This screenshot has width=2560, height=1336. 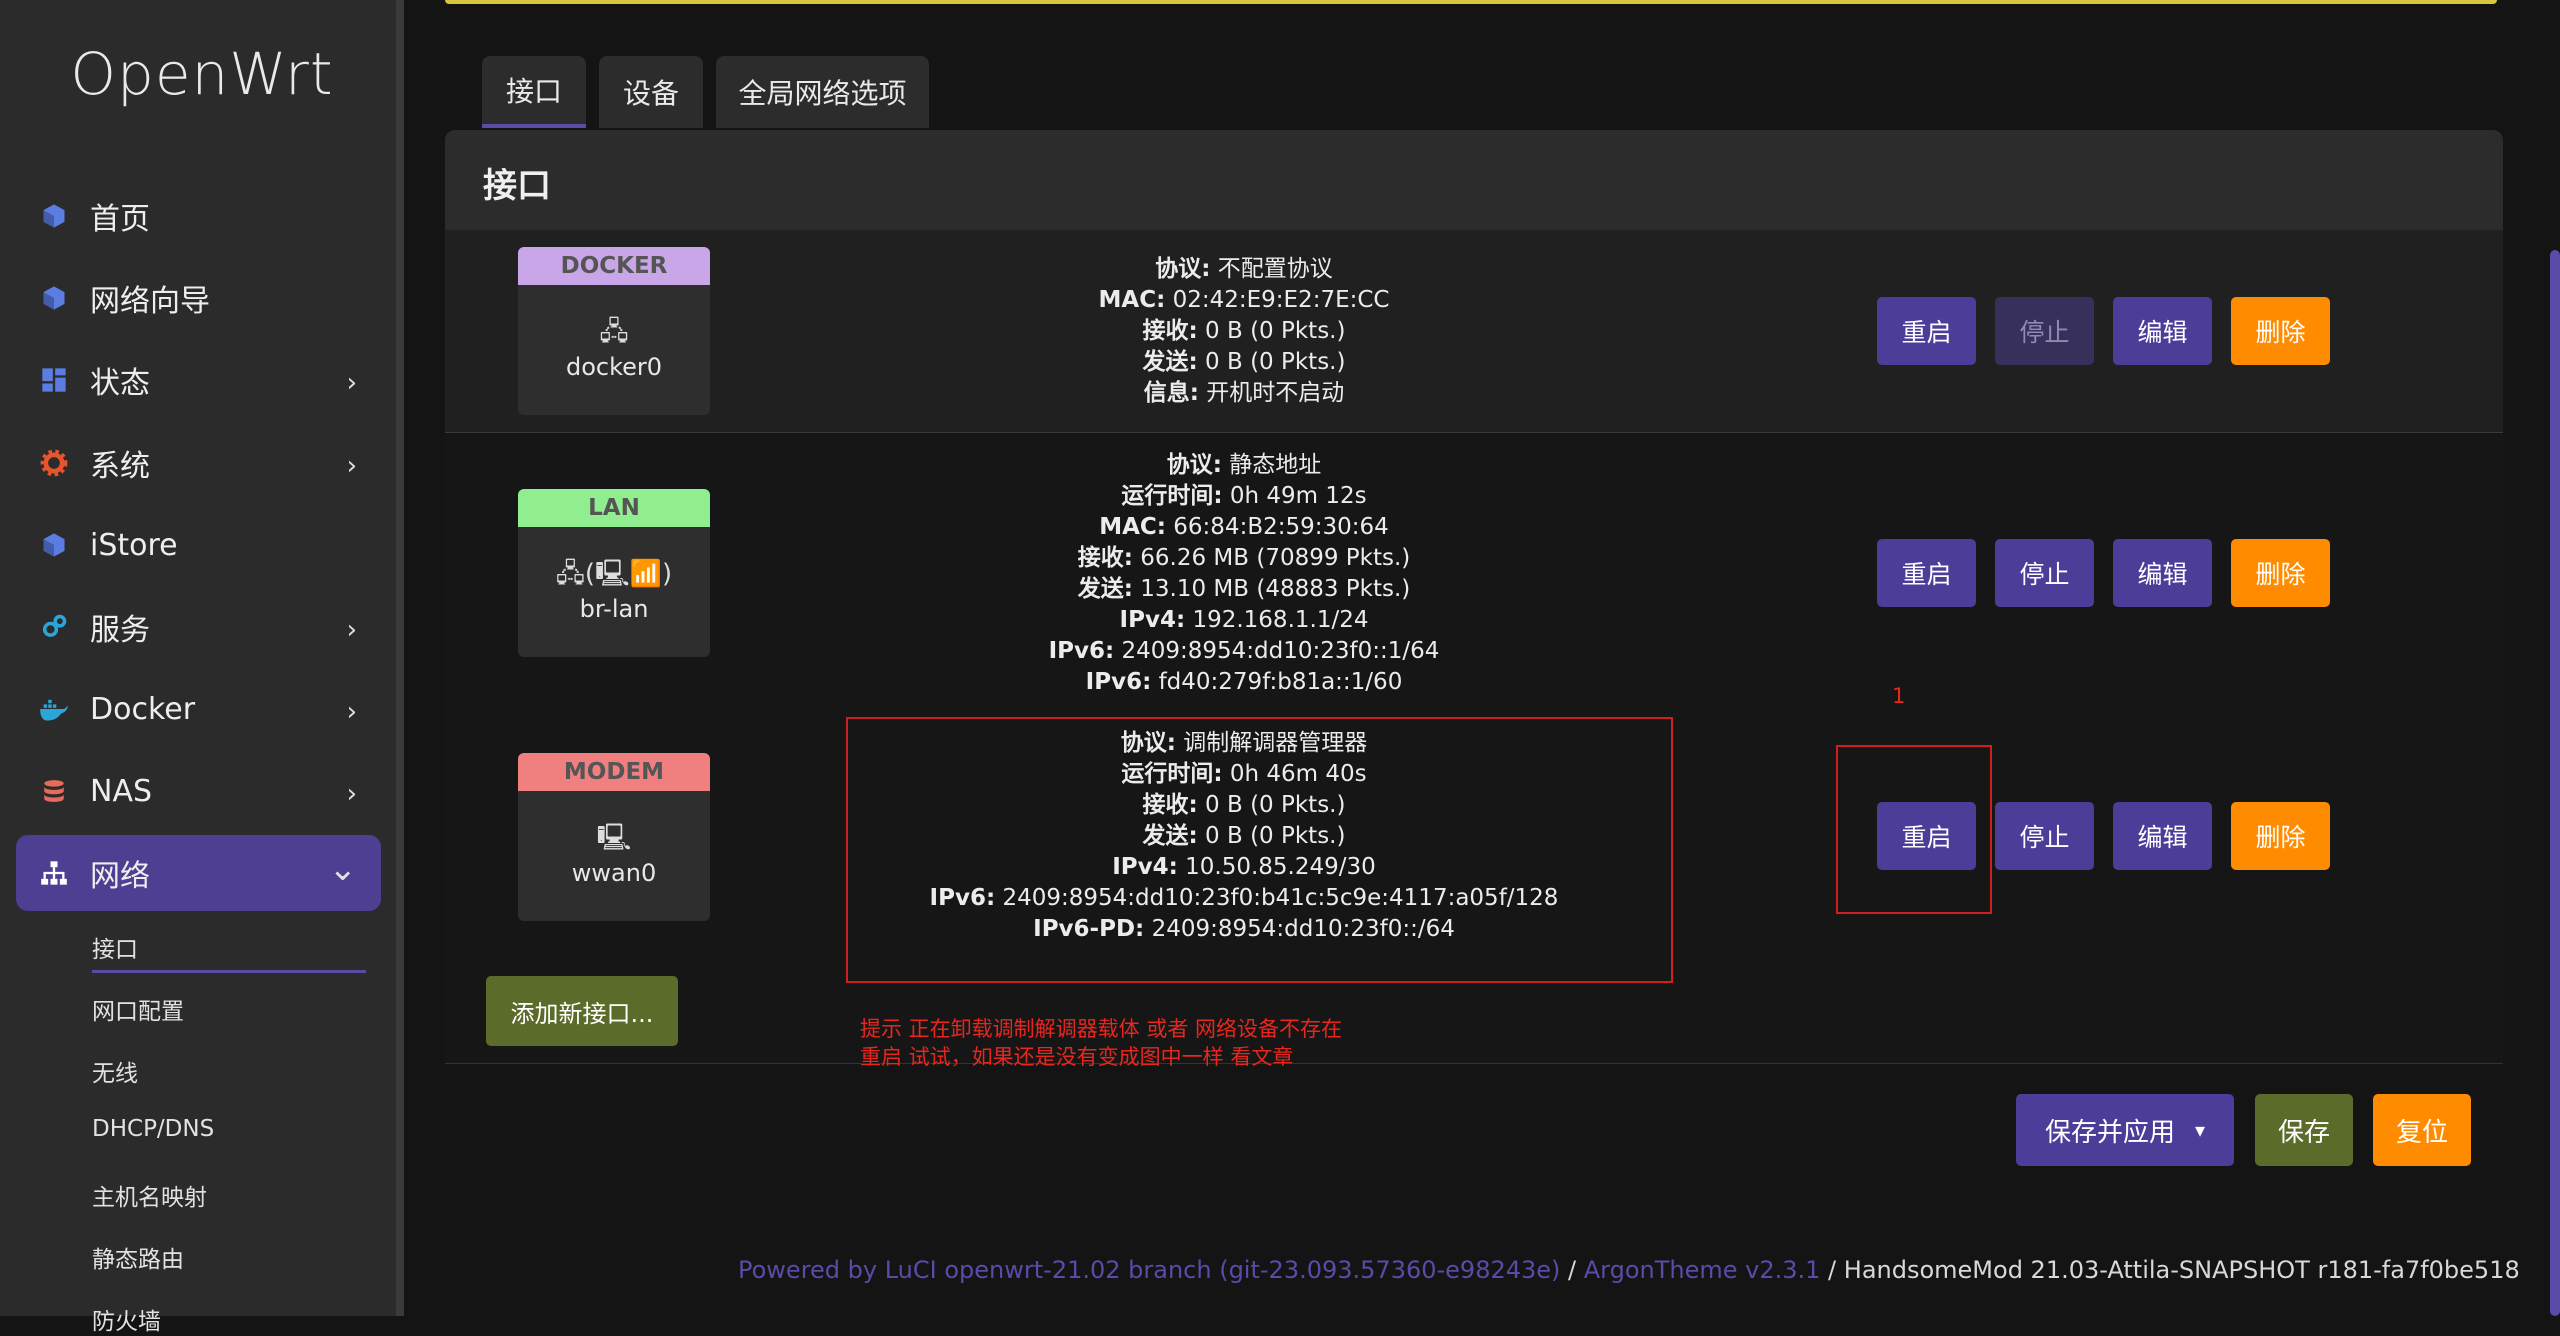 I want to click on sidebar-subitem: 主机名映射, so click(x=149, y=1195).